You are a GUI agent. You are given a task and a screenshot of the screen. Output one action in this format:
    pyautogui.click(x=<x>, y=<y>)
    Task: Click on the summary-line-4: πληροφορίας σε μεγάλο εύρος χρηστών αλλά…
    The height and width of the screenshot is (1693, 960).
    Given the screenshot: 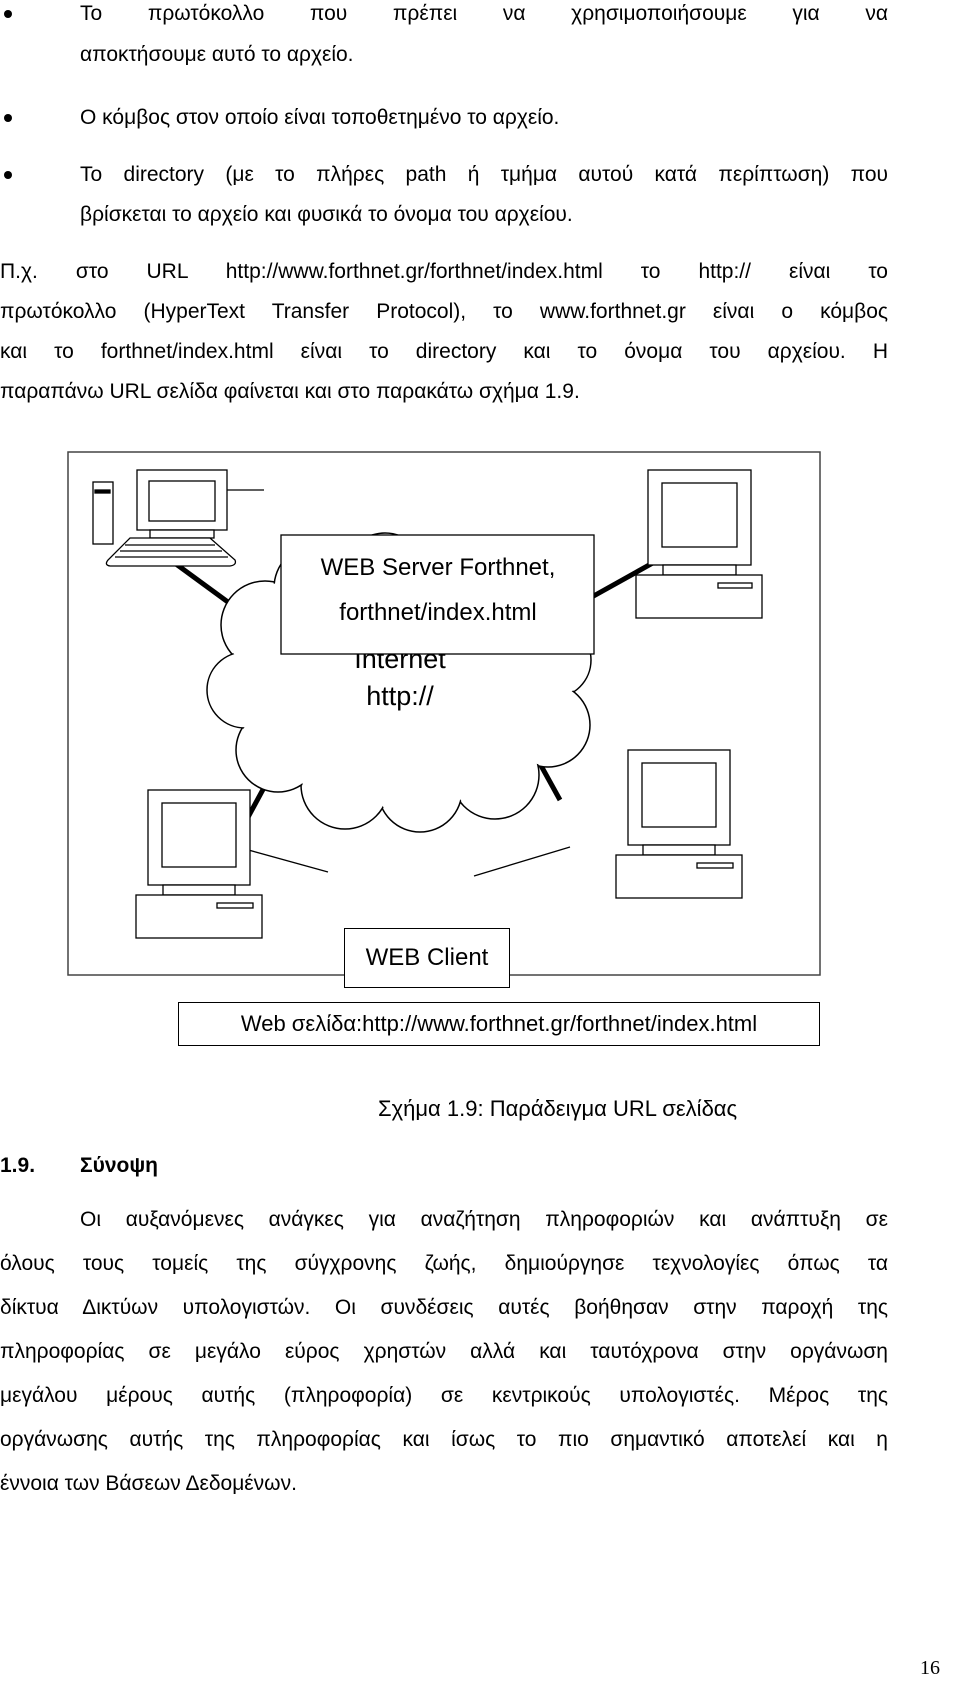 What is the action you would take?
    pyautogui.click(x=444, y=1351)
    